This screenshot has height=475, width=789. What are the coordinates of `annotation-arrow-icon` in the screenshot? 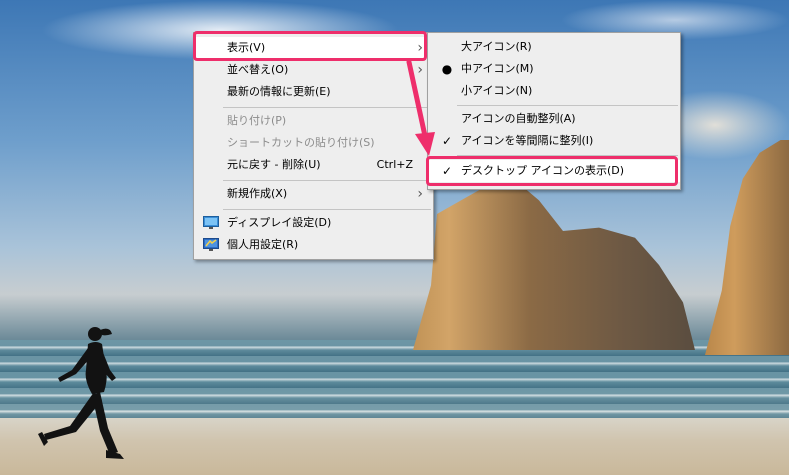 It's located at (420, 107).